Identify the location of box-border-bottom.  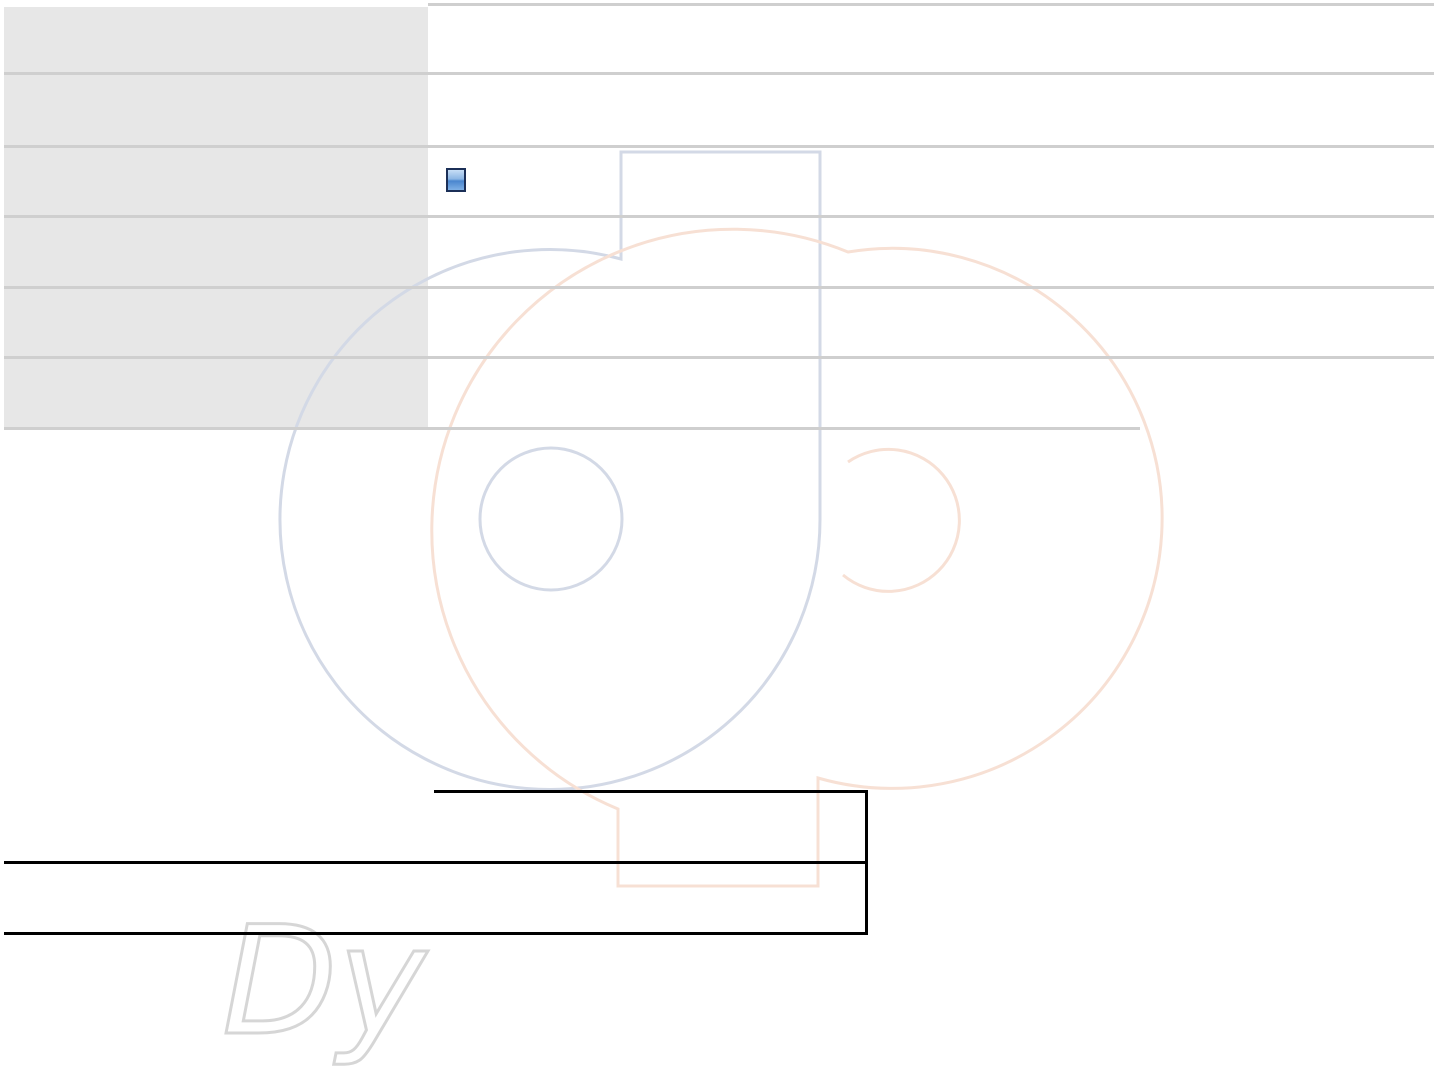
(436, 933).